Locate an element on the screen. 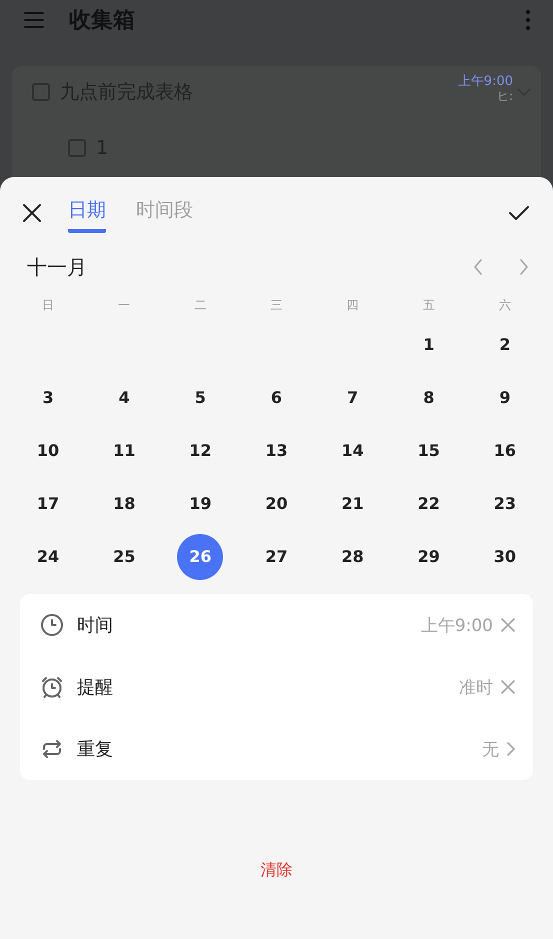 Image resolution: width=553 pixels, height=939 pixels. calendar-day: 6 is located at coordinates (276, 397).